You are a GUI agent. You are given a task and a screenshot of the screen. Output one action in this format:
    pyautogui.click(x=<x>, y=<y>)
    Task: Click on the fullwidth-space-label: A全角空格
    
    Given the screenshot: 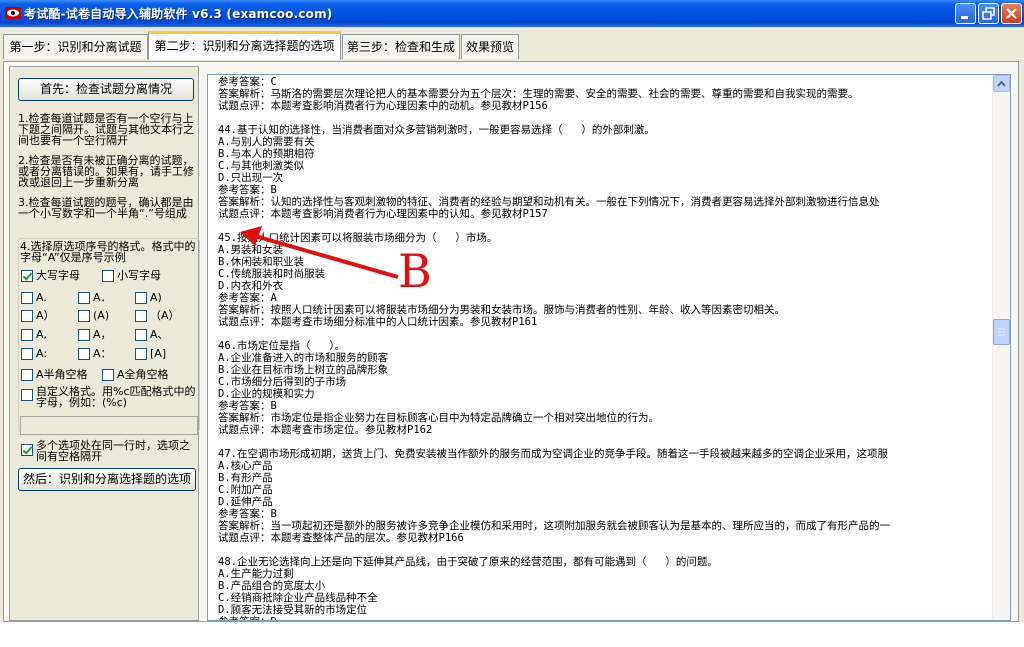 What is the action you would take?
    pyautogui.click(x=143, y=374)
    